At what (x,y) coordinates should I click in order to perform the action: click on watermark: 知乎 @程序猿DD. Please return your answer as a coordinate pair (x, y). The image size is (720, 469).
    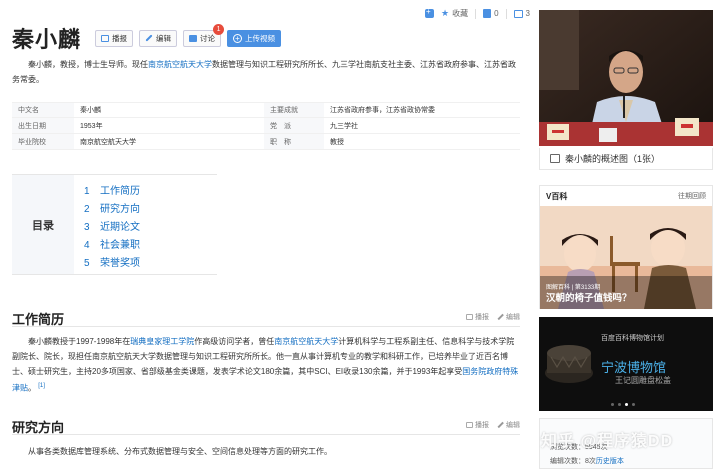
    Looking at the image, I should click on (607, 441).